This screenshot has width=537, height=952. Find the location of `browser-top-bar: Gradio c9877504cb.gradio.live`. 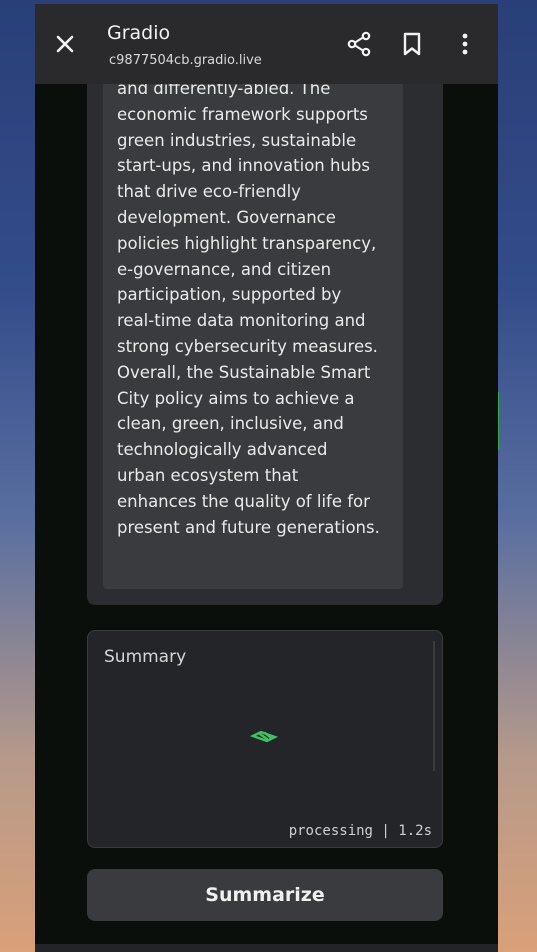

browser-top-bar: Gradio c9877504cb.gradio.live is located at coordinates (266, 44).